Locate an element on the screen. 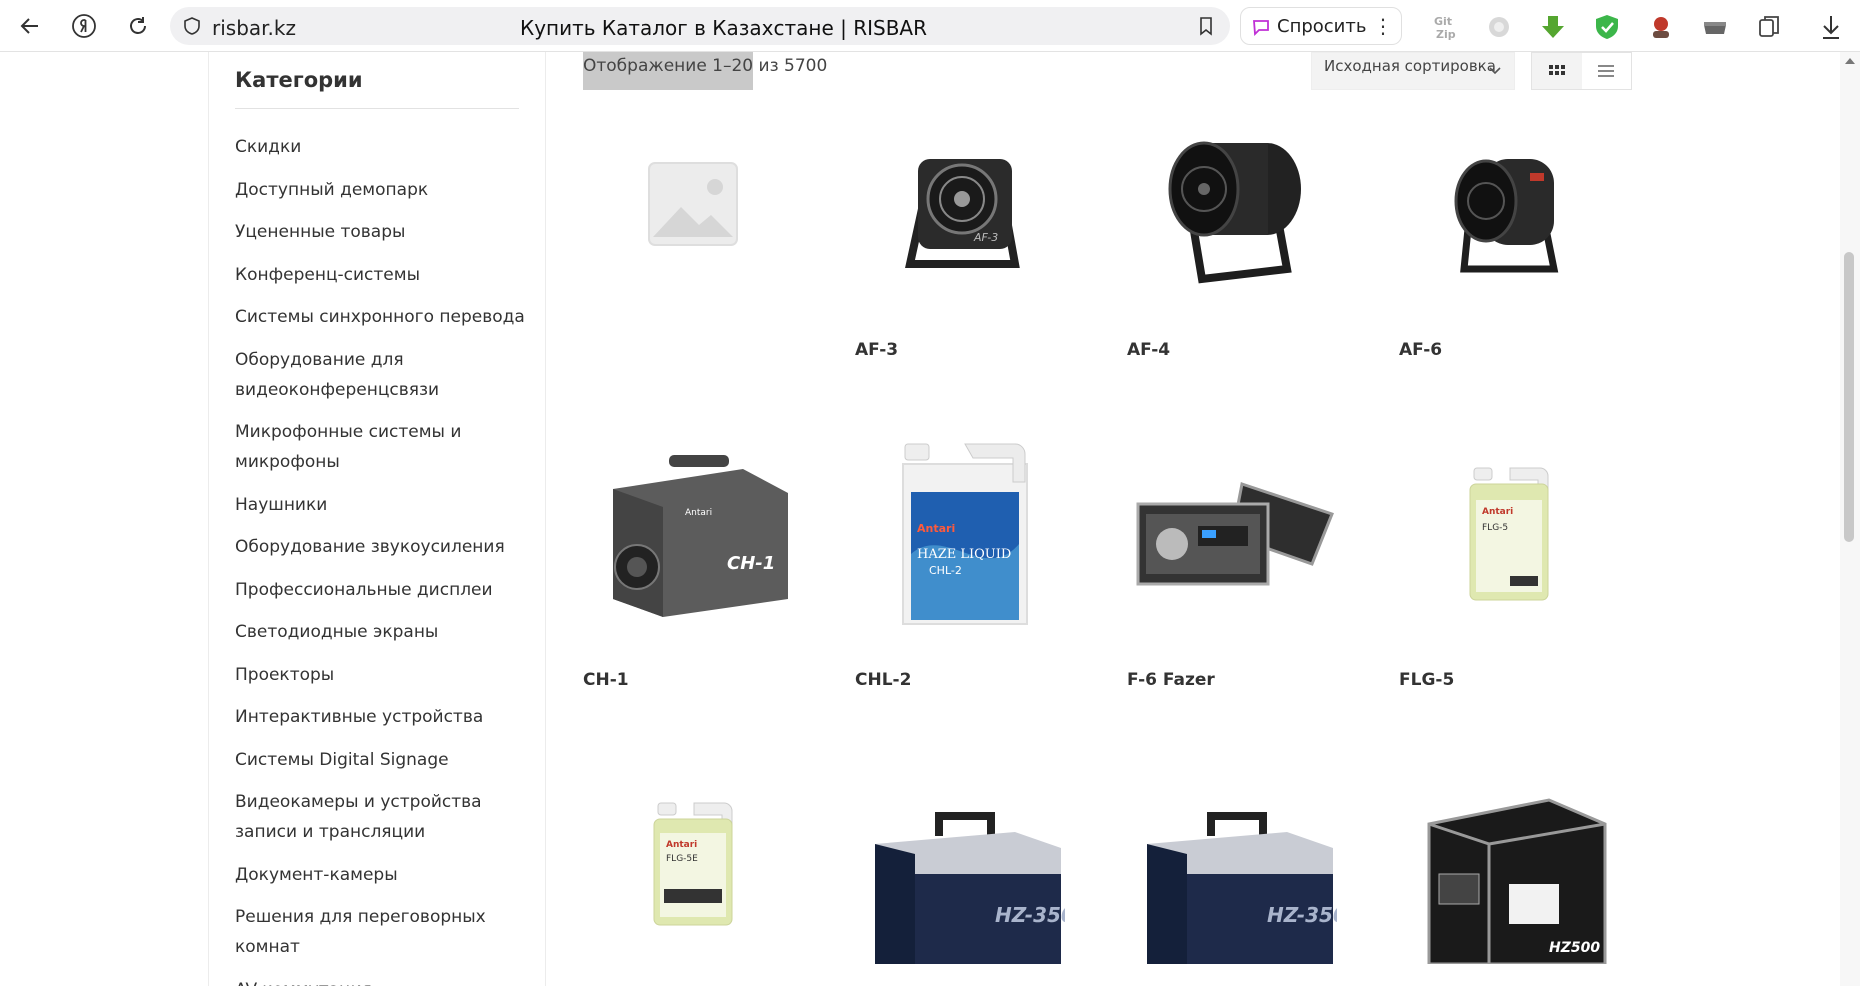 Image resolution: width=1860 pixels, height=986 pixels. sort-dropdown: Исходная сортировка is located at coordinates (1413, 71).